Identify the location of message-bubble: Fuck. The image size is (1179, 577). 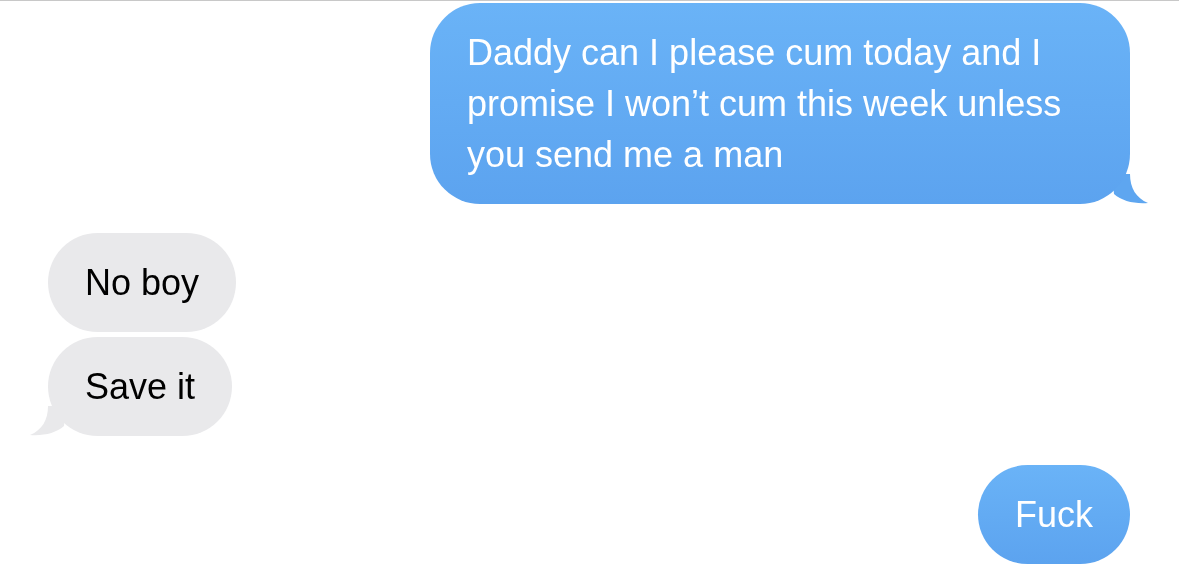
(1054, 514).